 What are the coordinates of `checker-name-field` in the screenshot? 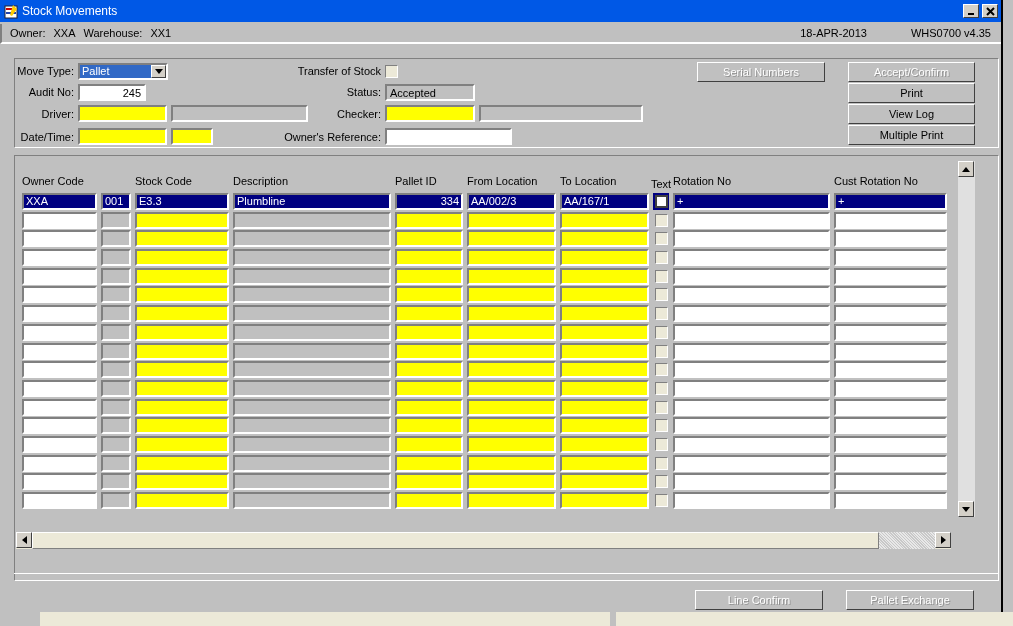 It's located at (561, 113).